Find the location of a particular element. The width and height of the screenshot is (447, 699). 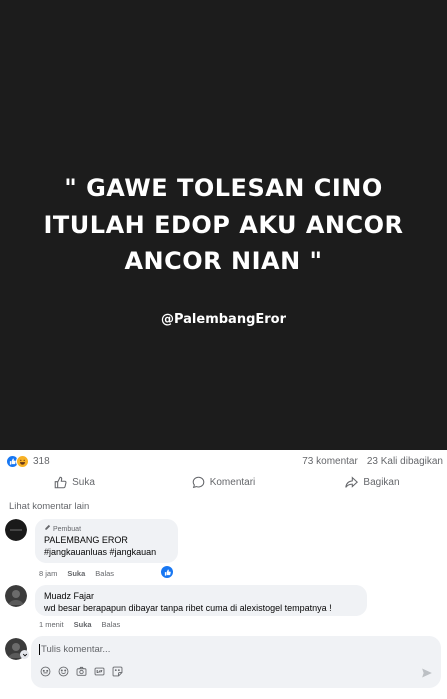

quote-line-2: ITULAH EDOP AKU ANCOR is located at coordinates (223, 224).